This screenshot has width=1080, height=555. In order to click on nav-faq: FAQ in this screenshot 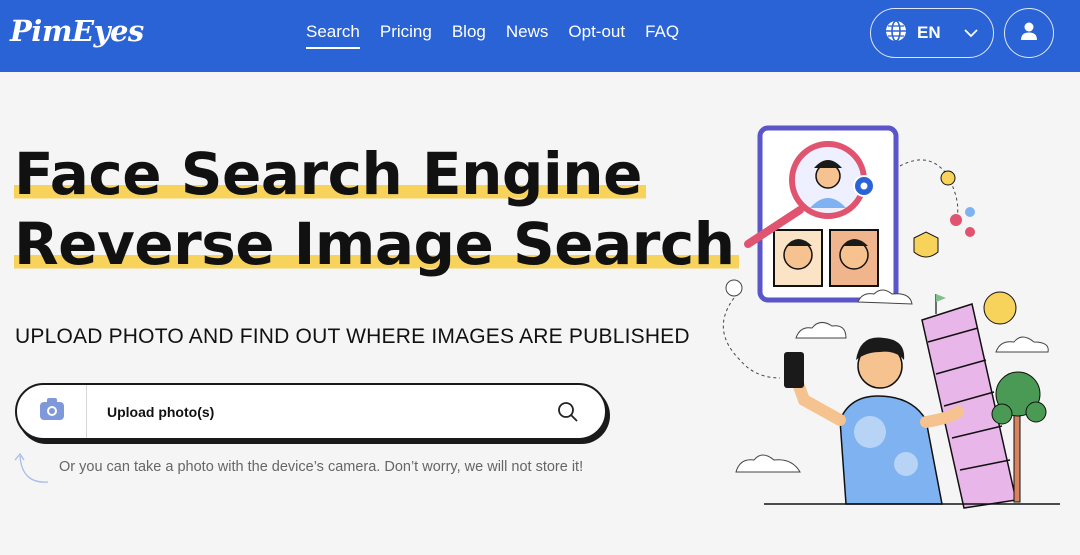, I will do `click(662, 35)`.